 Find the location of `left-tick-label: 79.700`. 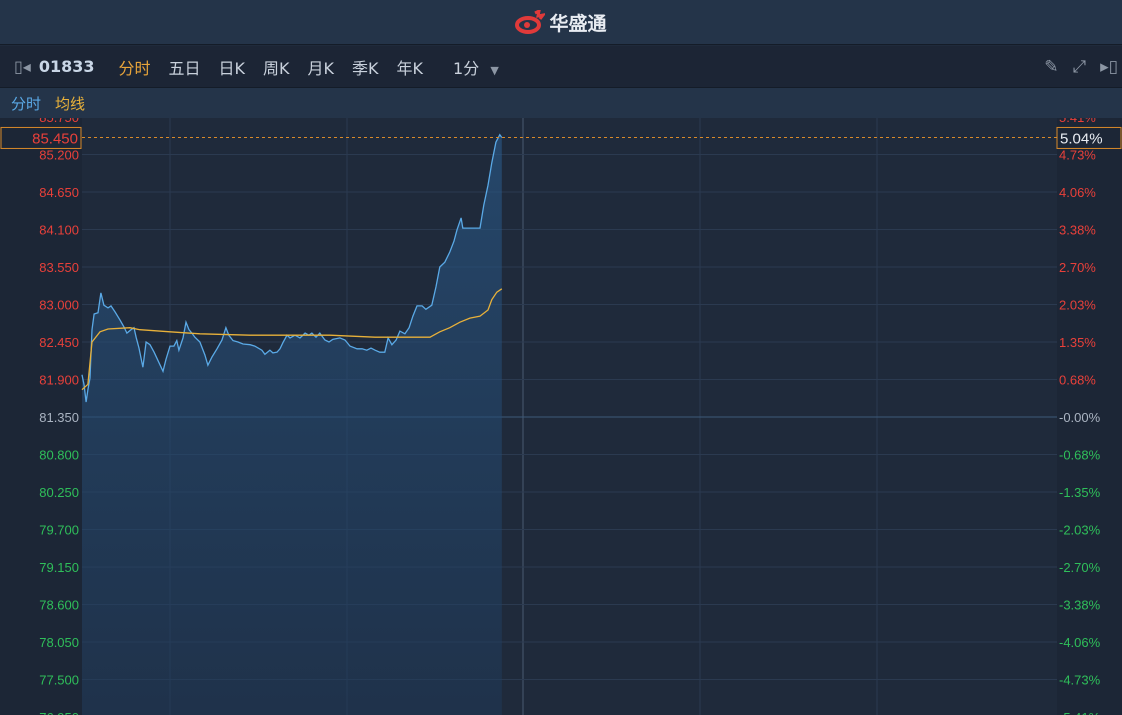

left-tick-label: 79.700 is located at coordinates (59, 530).